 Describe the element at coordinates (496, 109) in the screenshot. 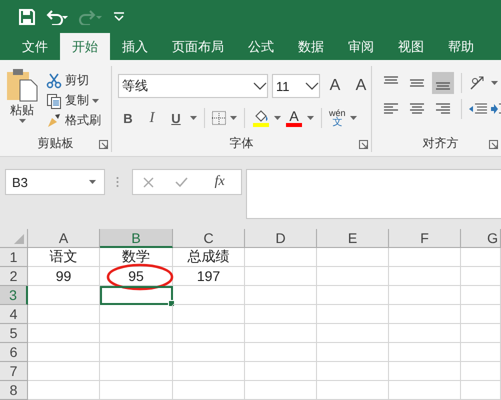

I see `increase-indent-icon` at that location.